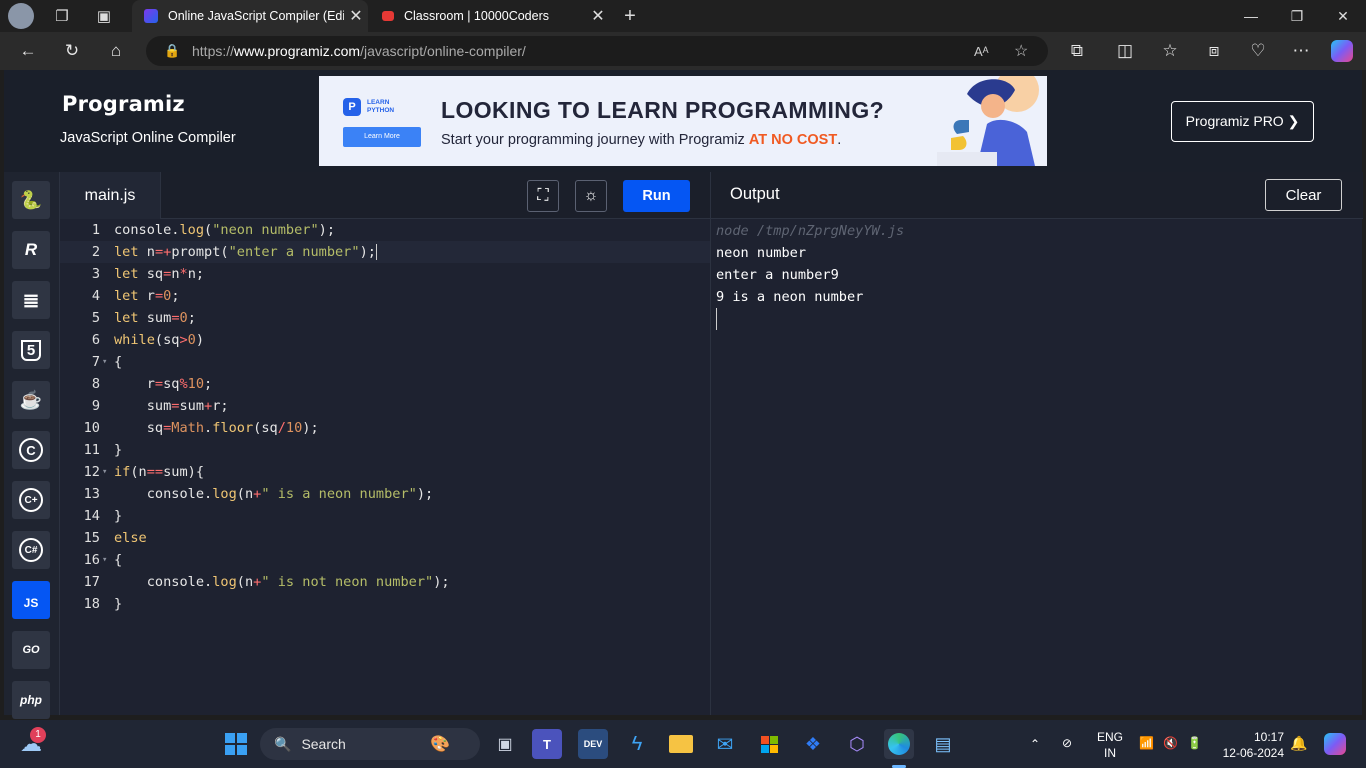  Describe the element at coordinates (543, 196) in the screenshot. I see `fullscreen-icon: ⛶` at that location.